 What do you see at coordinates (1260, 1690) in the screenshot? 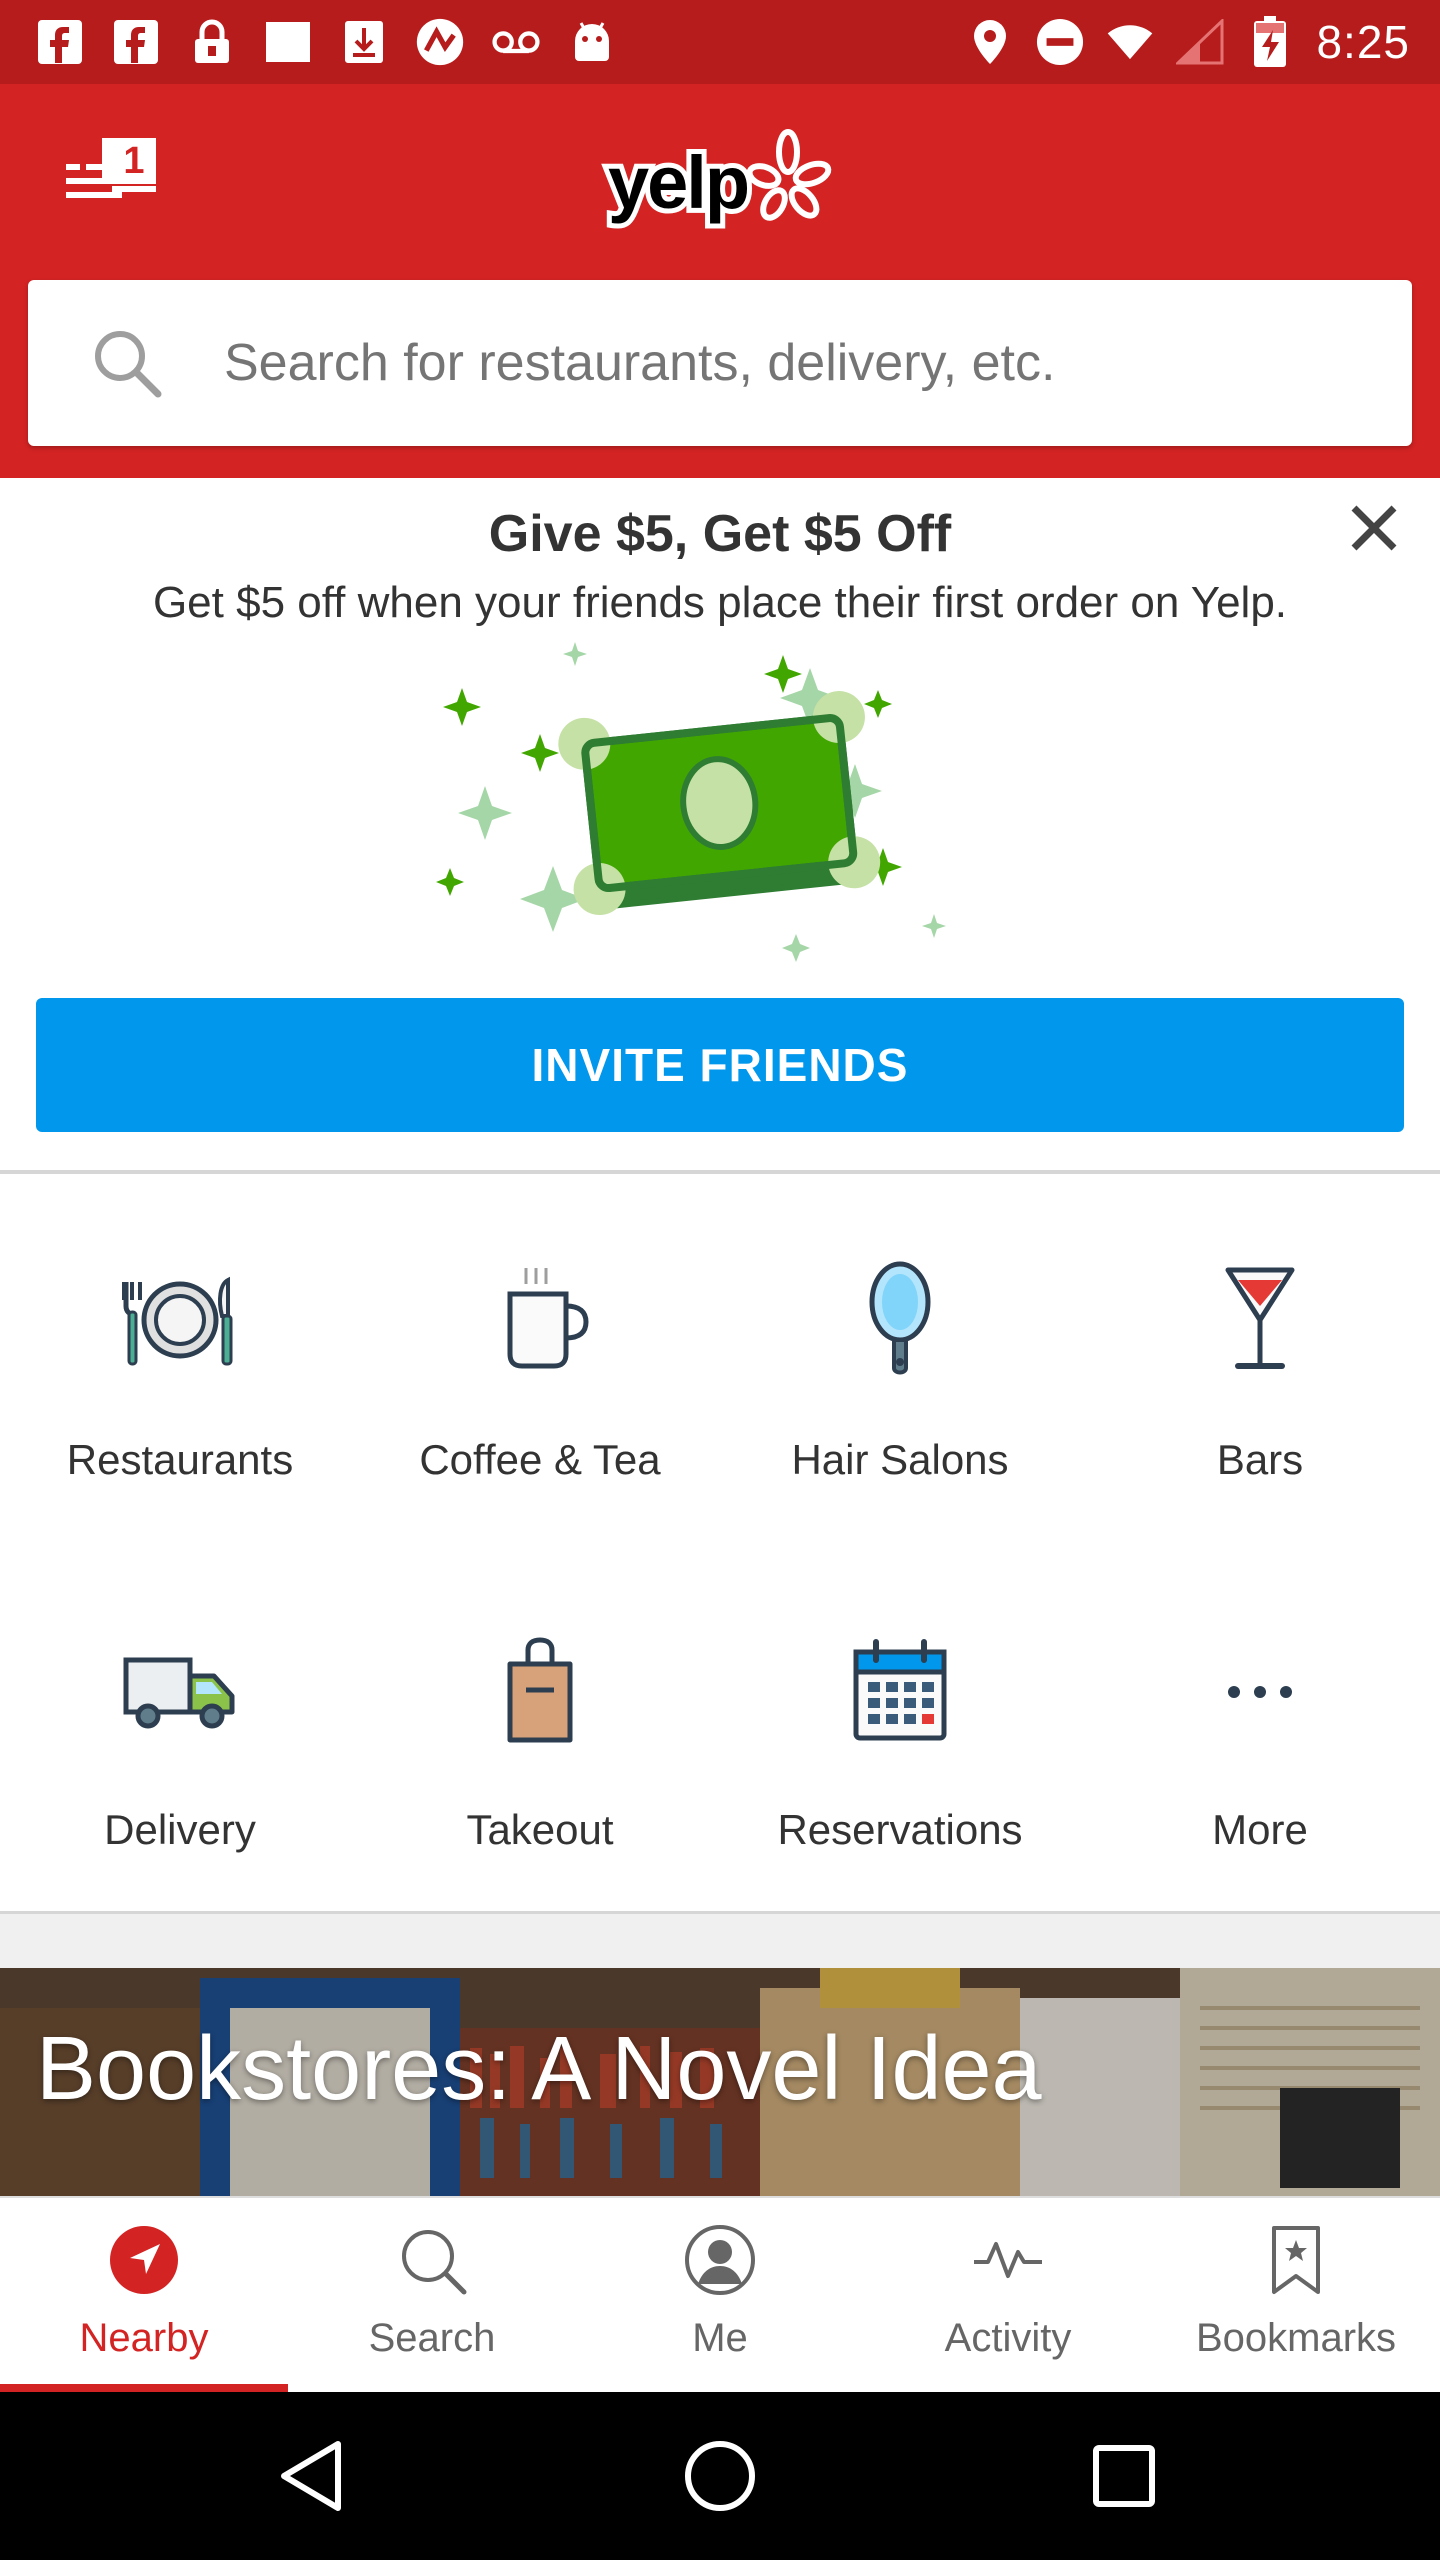
I see `more-dots-icon` at bounding box center [1260, 1690].